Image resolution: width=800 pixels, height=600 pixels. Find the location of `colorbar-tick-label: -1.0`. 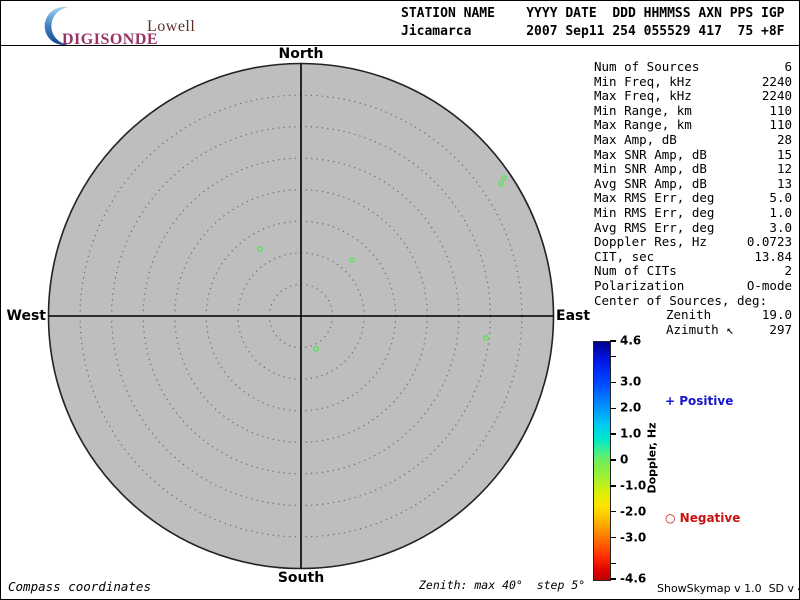

colorbar-tick-label: -1.0 is located at coordinates (633, 485).